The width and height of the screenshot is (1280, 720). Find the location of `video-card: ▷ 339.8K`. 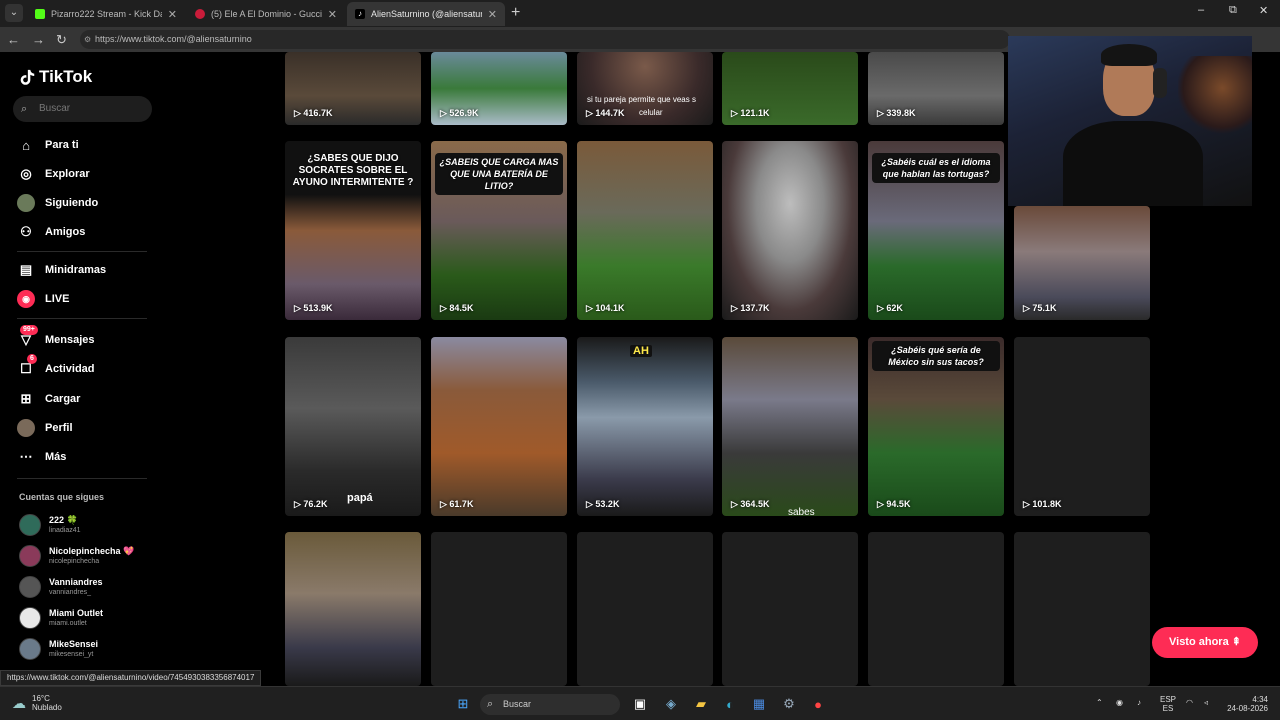

video-card: ▷ 339.8K is located at coordinates (936, 88).